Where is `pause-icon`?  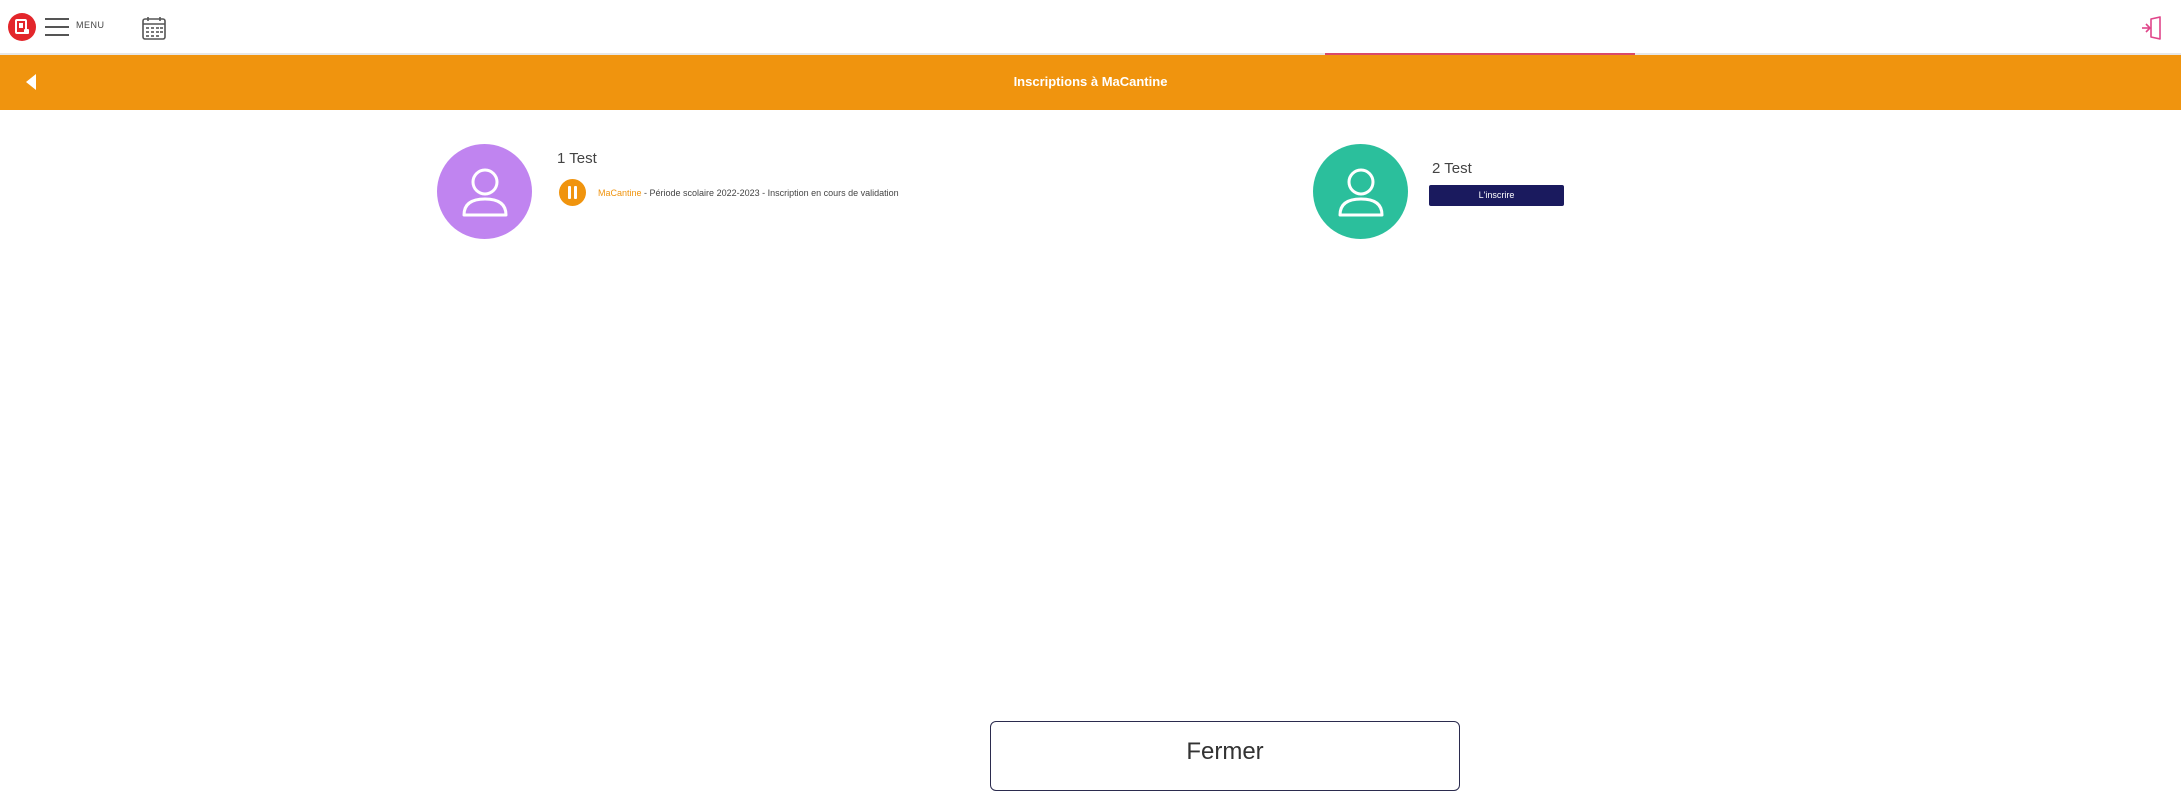
pause-icon is located at coordinates (572, 192).